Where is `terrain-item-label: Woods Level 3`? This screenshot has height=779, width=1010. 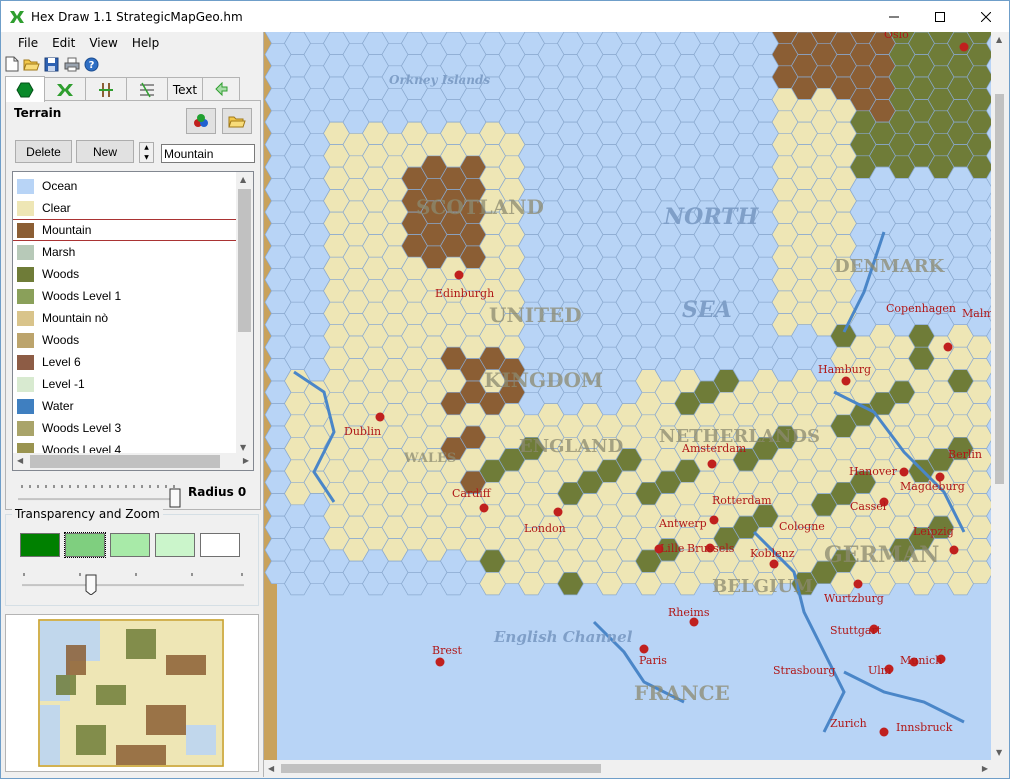 terrain-item-label: Woods Level 3 is located at coordinates (82, 428).